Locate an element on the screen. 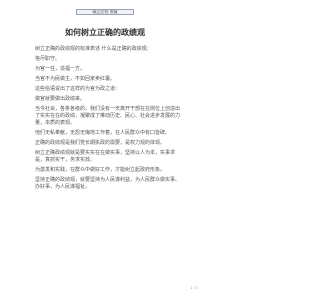 The width and height of the screenshot is (320, 297). paragraph: 坚持正确的政绩观，就要坚持为人民谋利益，为人民群众做实事、办好事，为人民谋福祉。 is located at coordinates (108, 183).